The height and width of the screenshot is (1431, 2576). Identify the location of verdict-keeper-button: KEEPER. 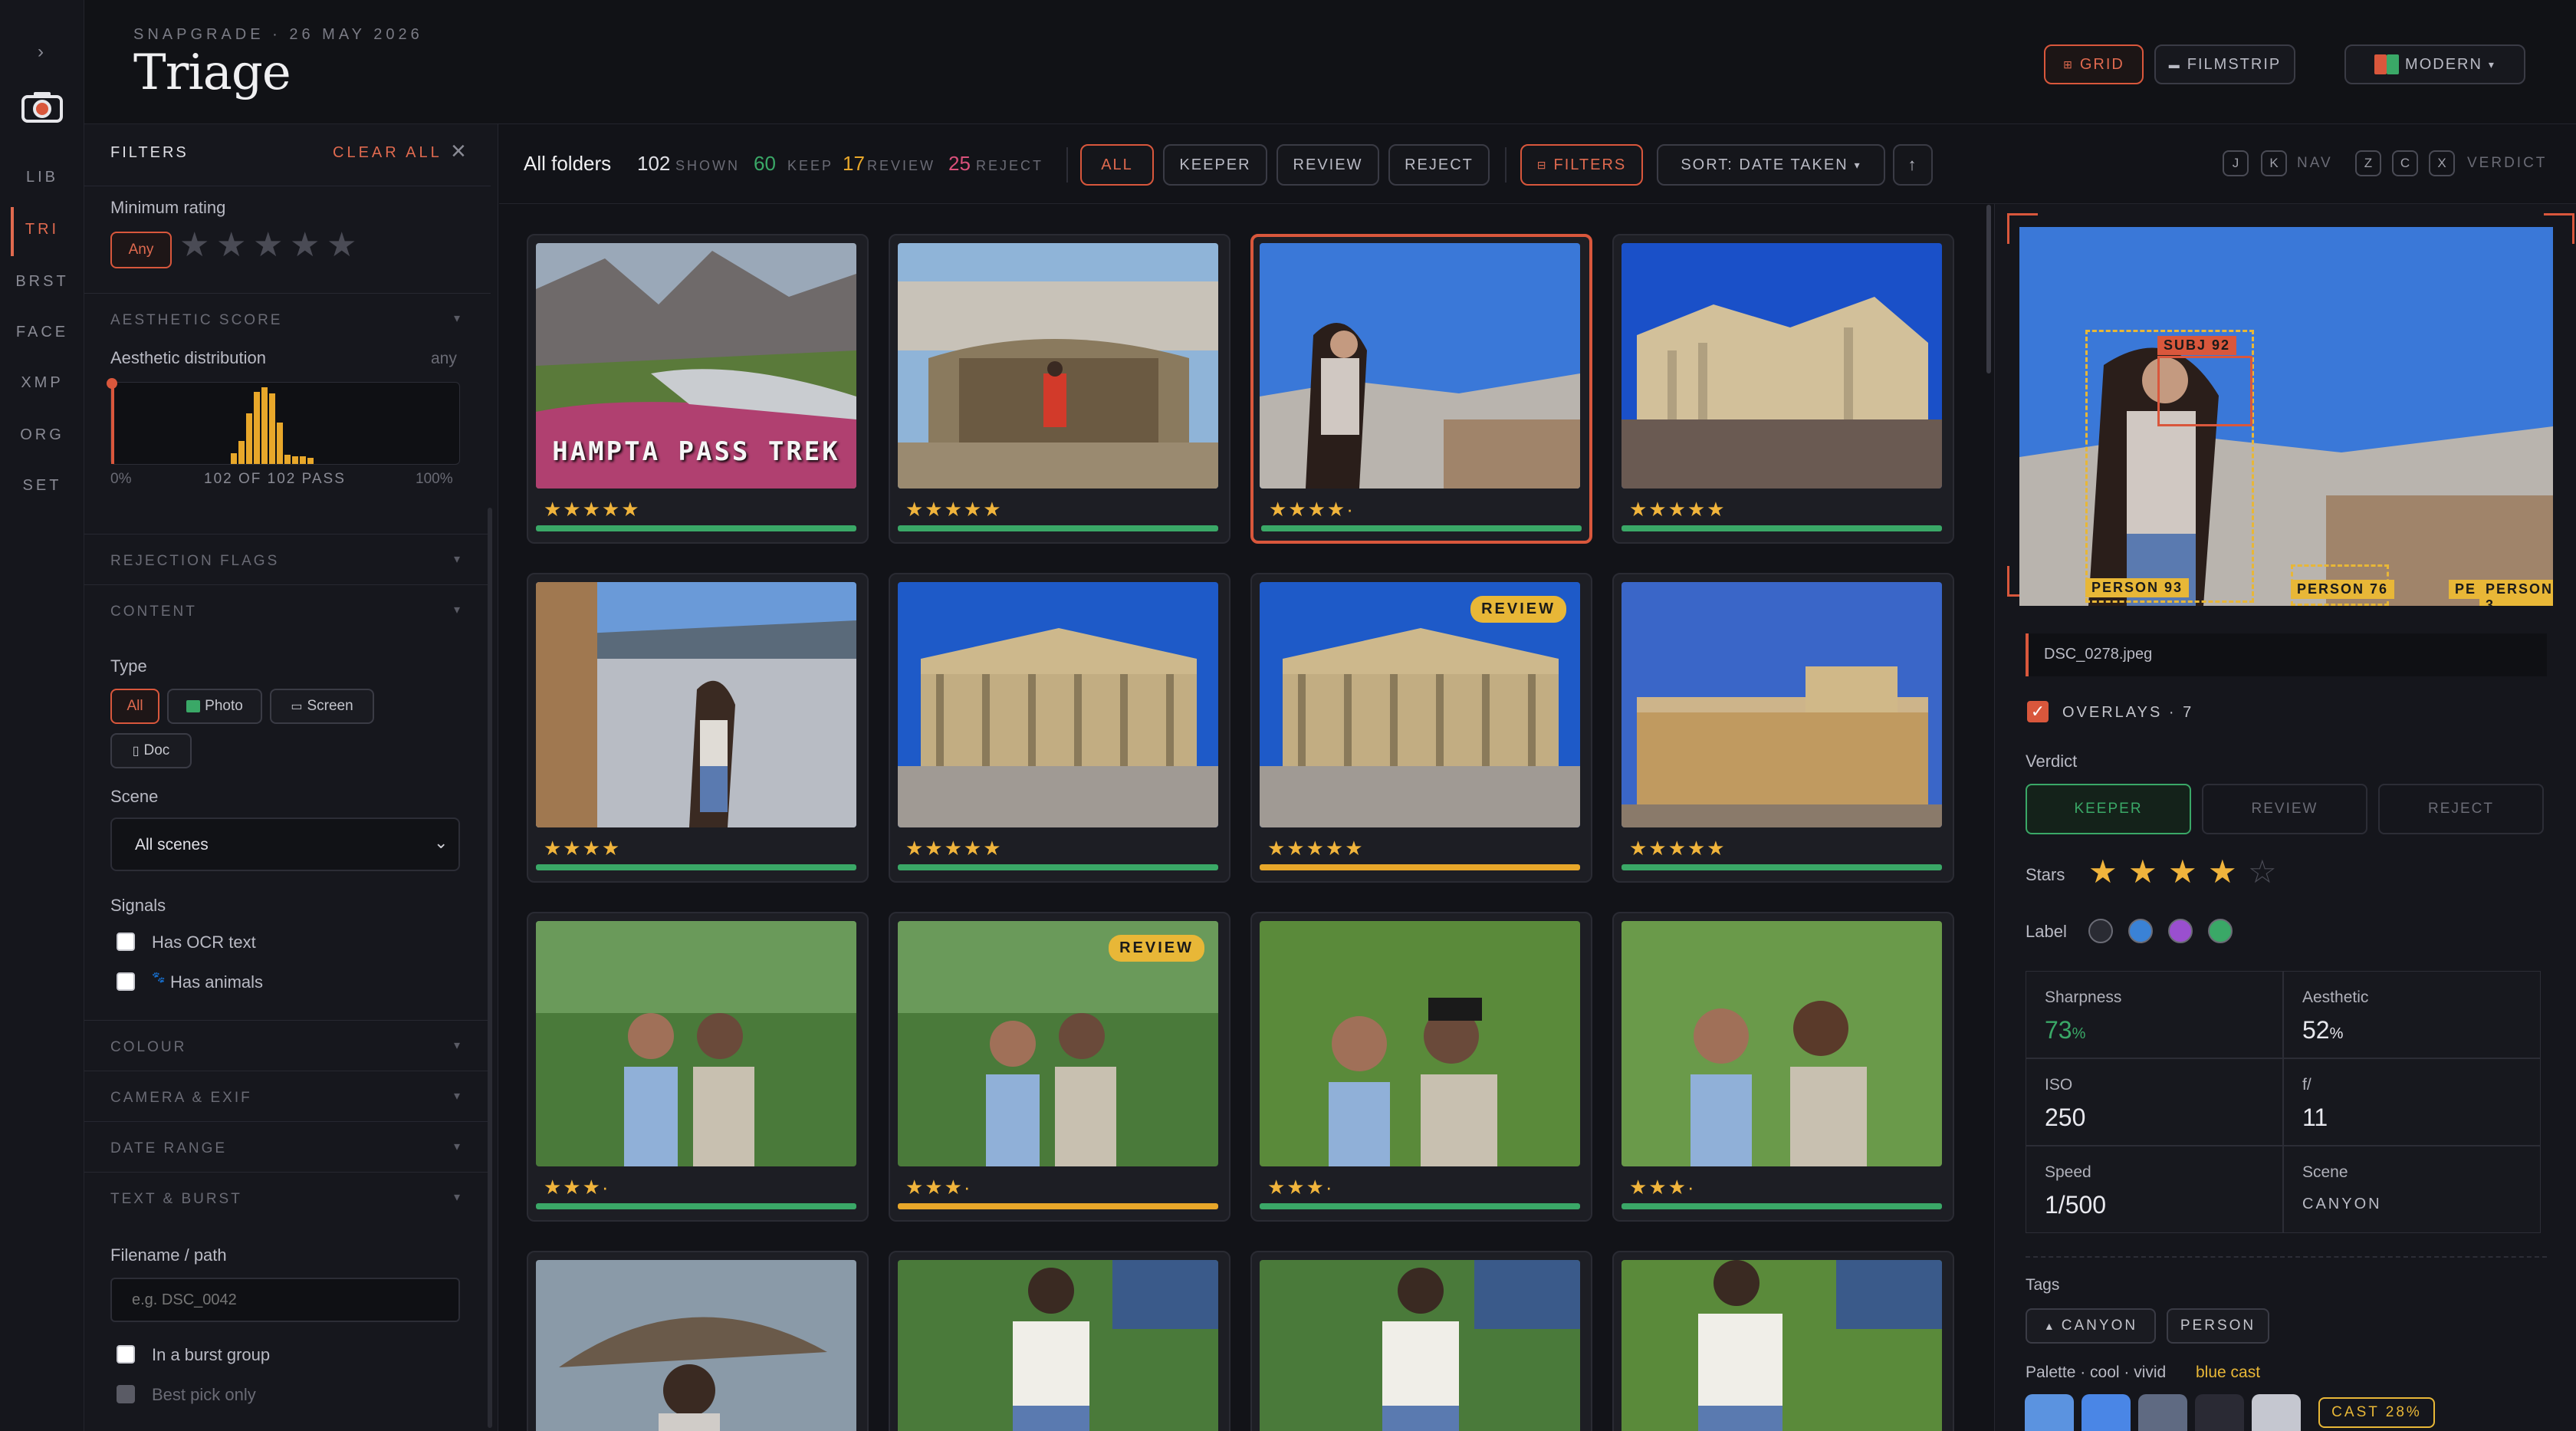
(2109, 809).